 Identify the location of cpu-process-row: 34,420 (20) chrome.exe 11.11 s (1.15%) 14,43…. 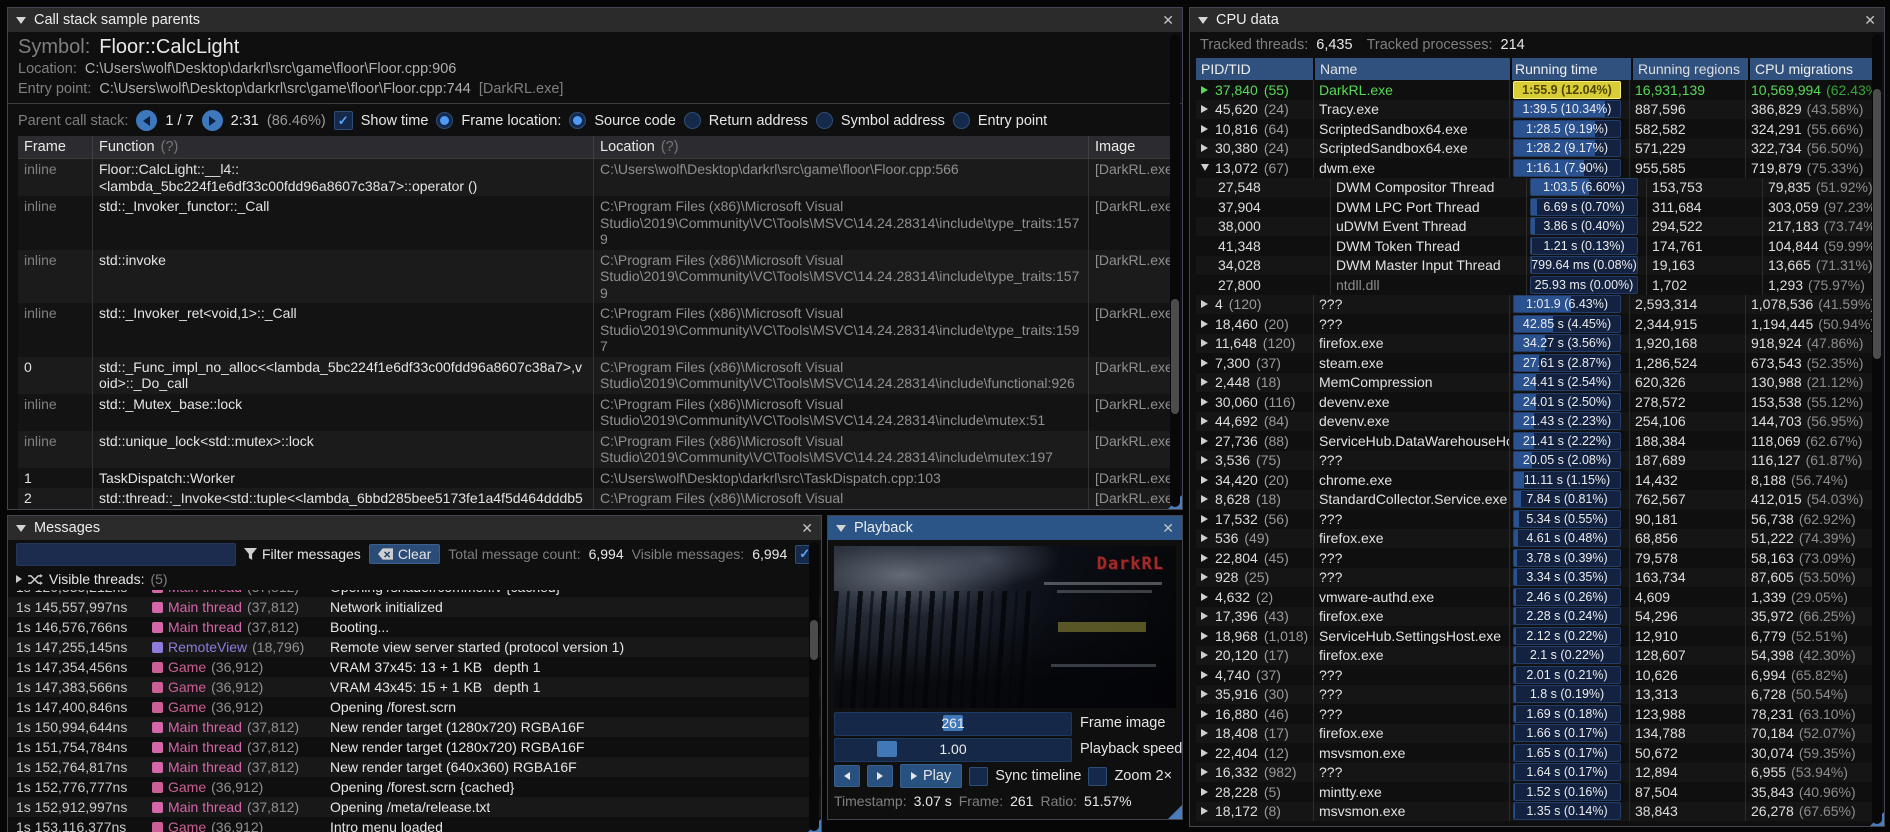
(1537, 480).